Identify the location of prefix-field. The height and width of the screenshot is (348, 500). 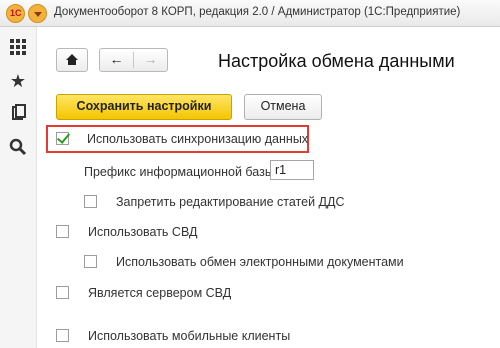
(292, 170).